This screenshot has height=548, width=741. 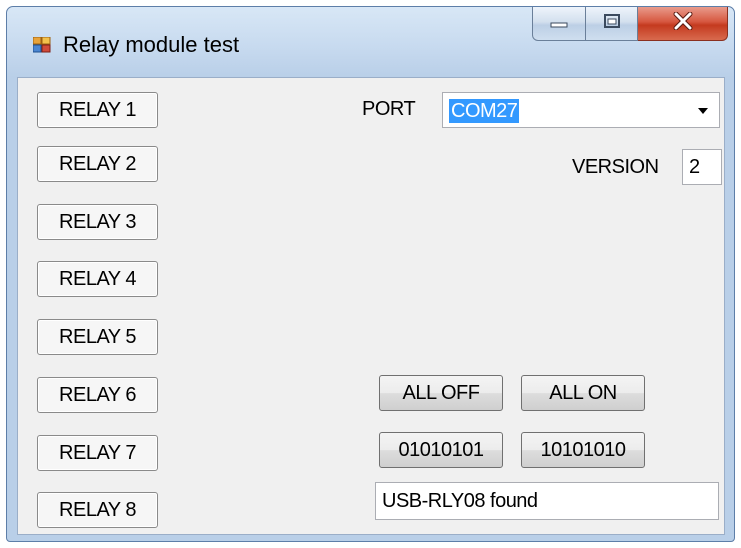 What do you see at coordinates (441, 450) in the screenshot?
I see `pattern-01010101-button: 01010101` at bounding box center [441, 450].